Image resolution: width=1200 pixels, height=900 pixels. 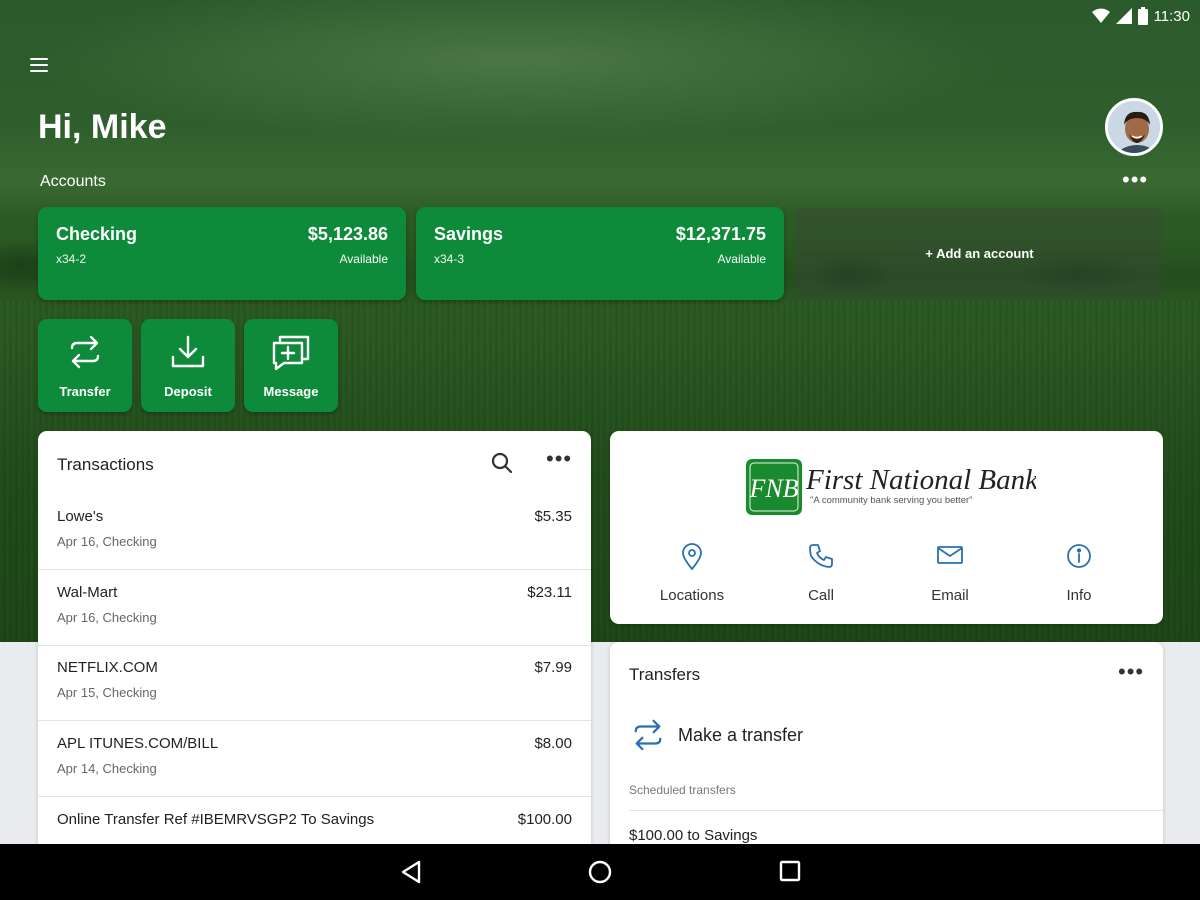 I want to click on back-icon, so click(x=411, y=874).